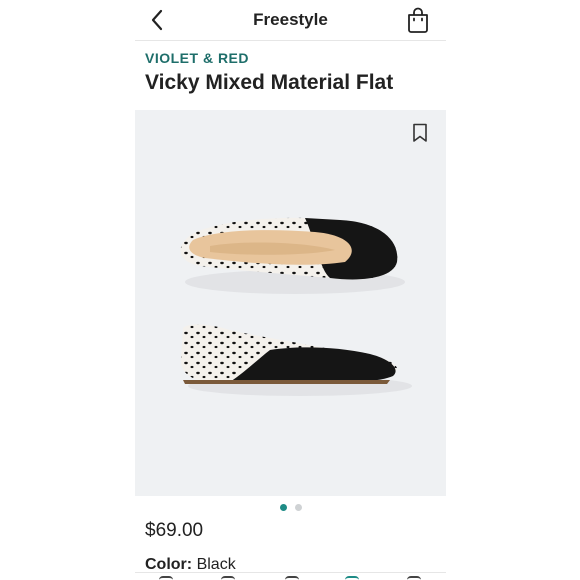 The image size is (580, 580). I want to click on shopping-bag-icon, so click(418, 20).